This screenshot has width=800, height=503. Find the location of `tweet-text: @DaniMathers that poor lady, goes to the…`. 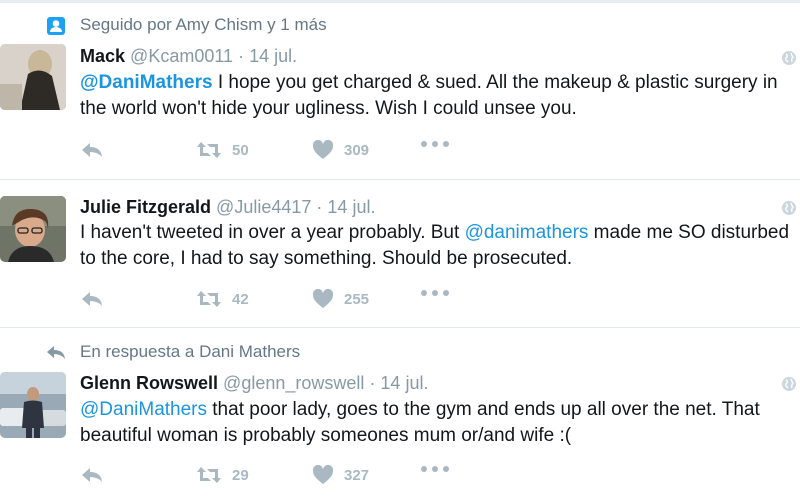

tweet-text: @DaniMathers that poor lady, goes to the… is located at coordinates (437, 423).